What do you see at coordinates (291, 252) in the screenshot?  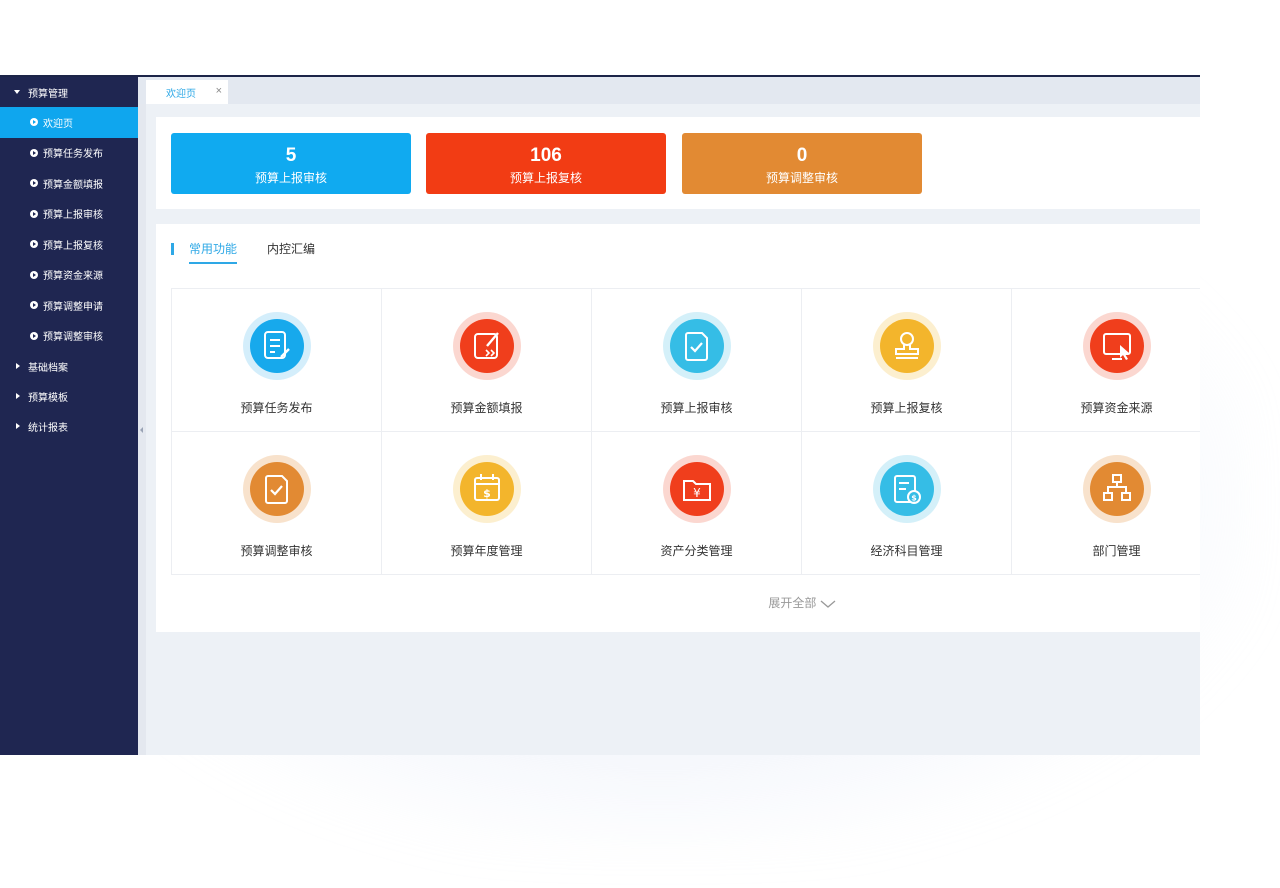 I see `tab-internal-control: 内控汇编` at bounding box center [291, 252].